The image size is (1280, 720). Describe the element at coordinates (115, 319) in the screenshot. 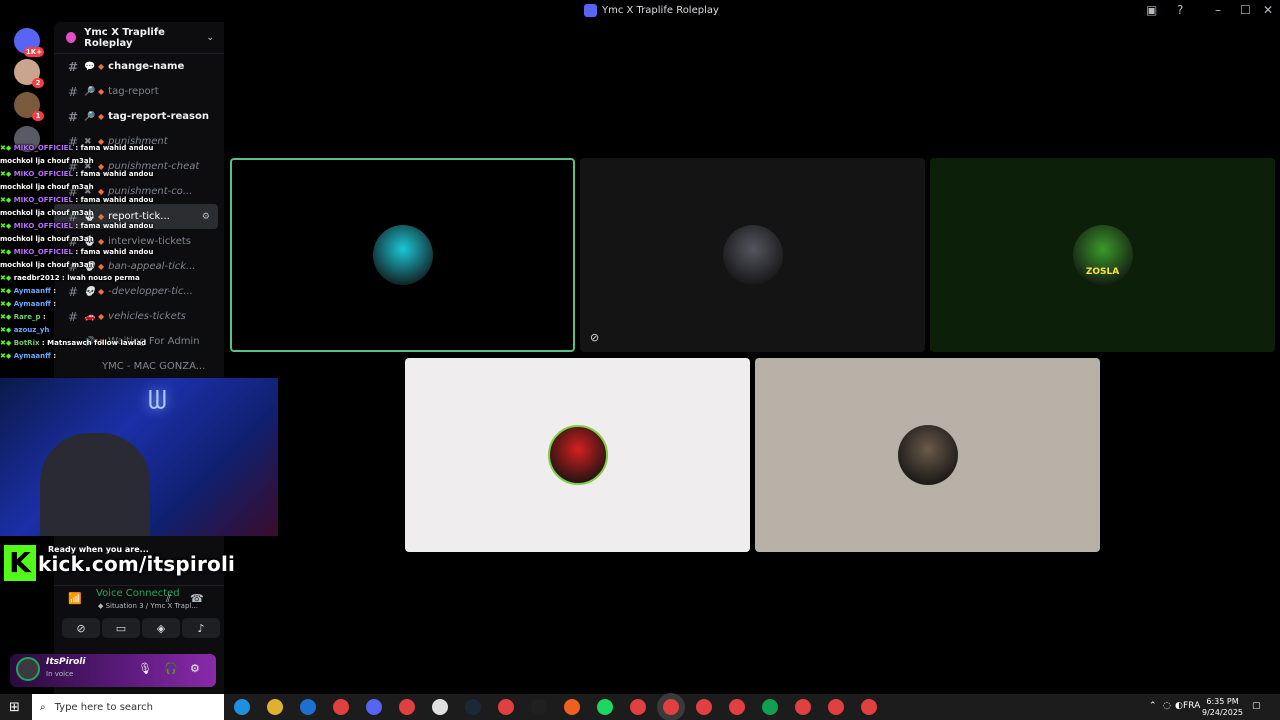

I see `chat-message: ✖◆ Rare_p :` at that location.